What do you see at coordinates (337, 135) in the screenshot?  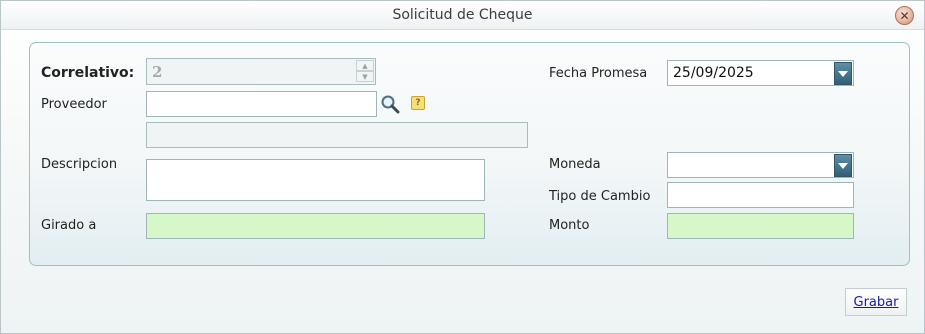 I see `proveedor-name-display` at bounding box center [337, 135].